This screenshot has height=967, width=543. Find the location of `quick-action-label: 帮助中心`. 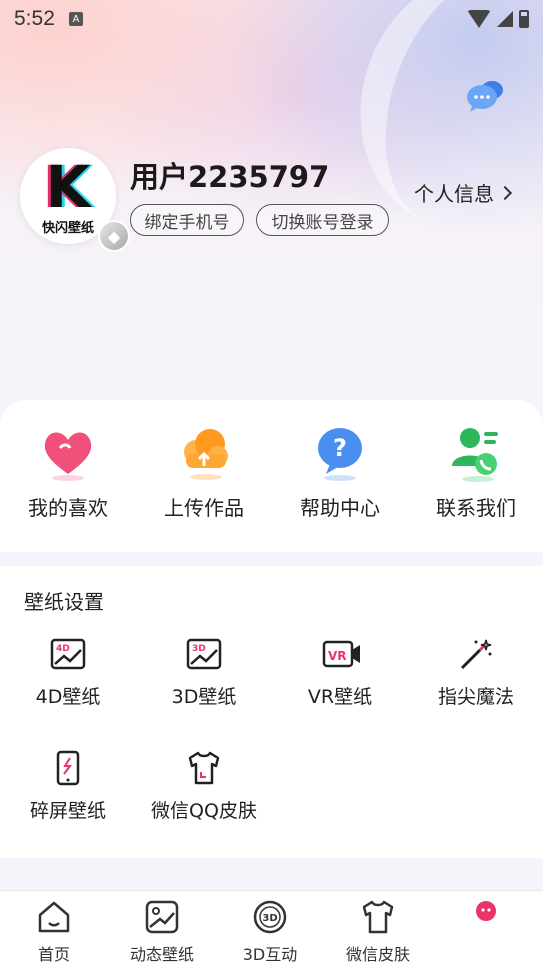

quick-action-label: 帮助中心 is located at coordinates (340, 508).